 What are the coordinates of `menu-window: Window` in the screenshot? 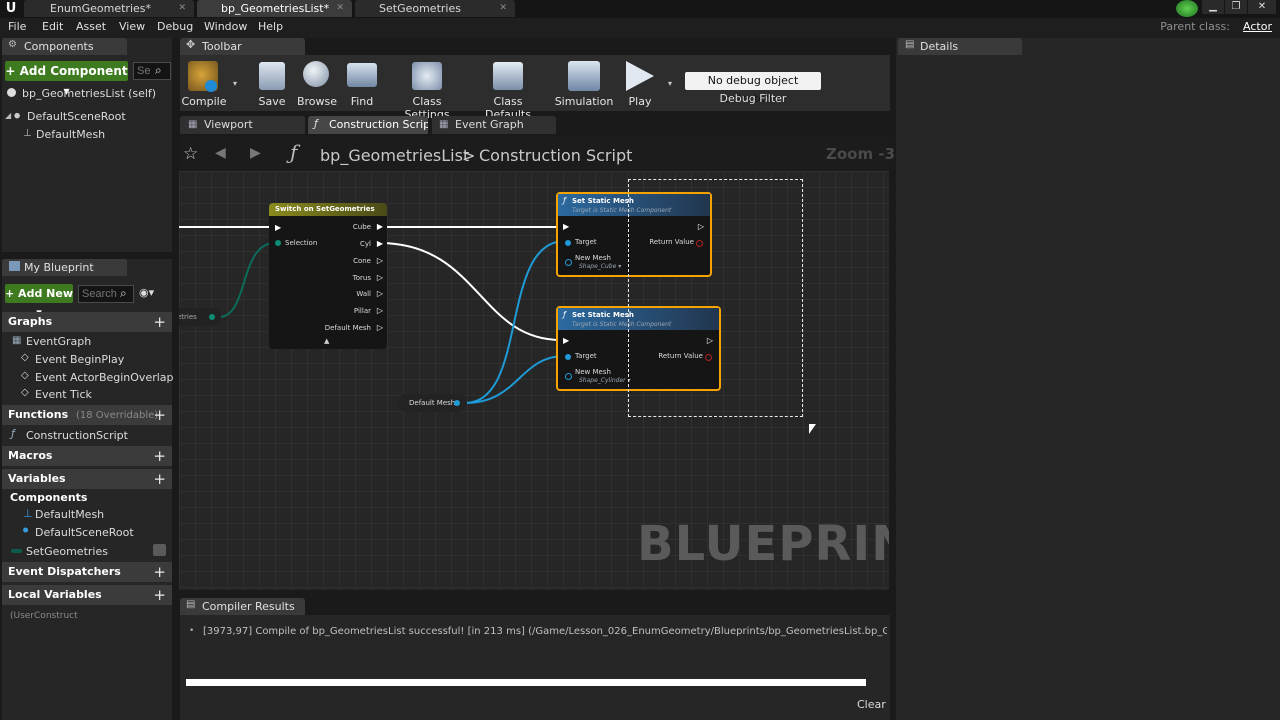 It's located at (225, 26).